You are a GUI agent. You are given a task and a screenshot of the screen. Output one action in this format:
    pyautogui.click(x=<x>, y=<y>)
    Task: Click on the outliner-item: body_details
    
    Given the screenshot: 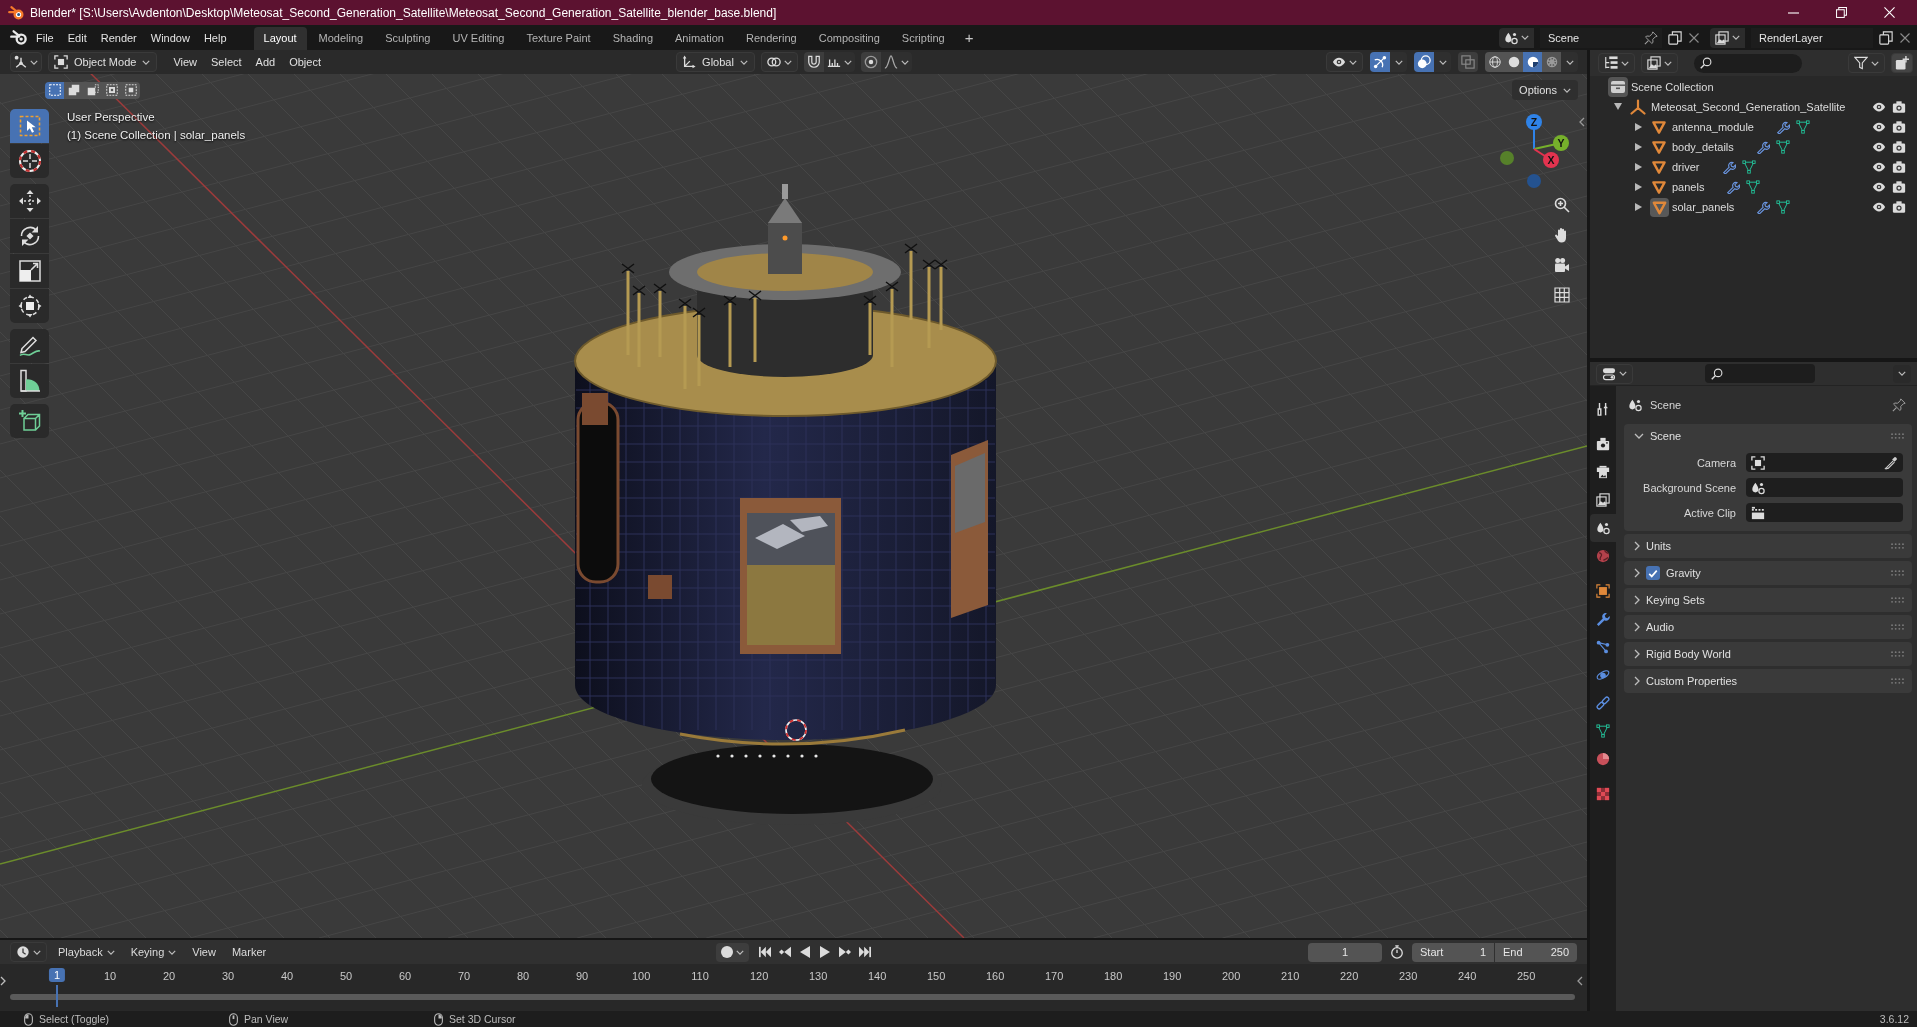 What is the action you would take?
    pyautogui.click(x=1703, y=147)
    